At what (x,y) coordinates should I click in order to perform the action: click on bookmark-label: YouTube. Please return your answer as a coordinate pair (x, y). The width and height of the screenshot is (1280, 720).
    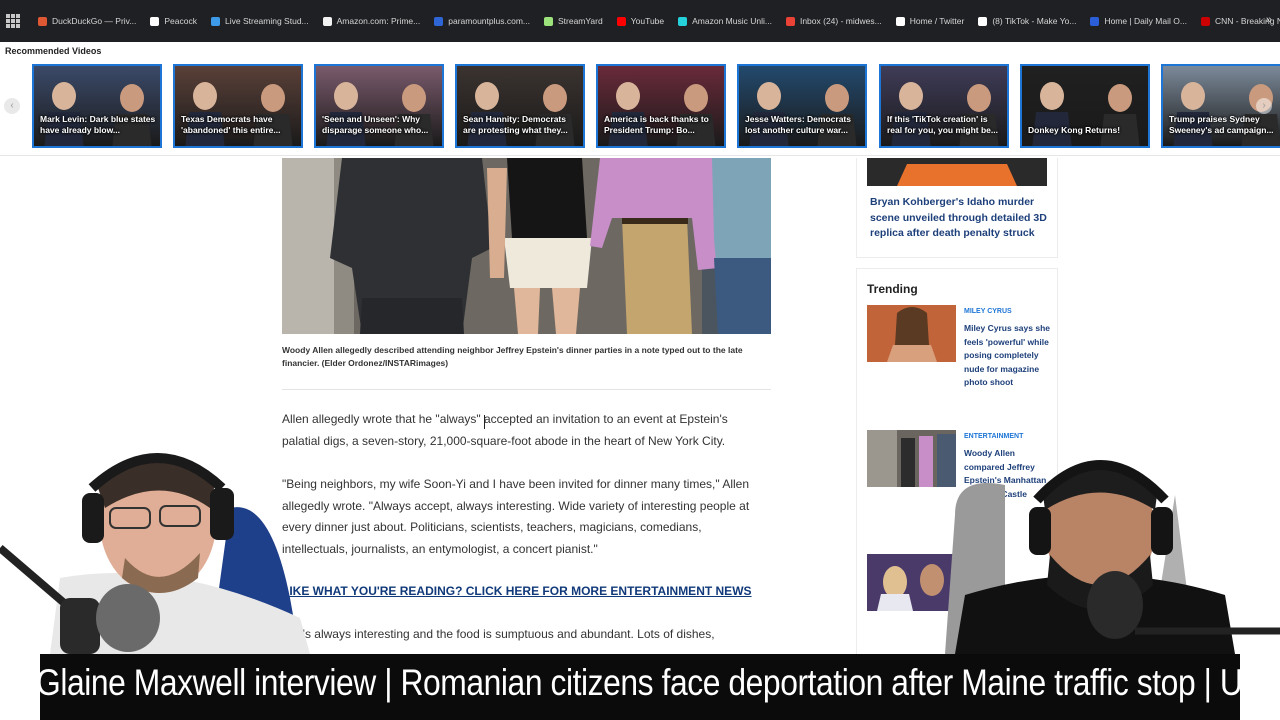
    Looking at the image, I should click on (647, 21).